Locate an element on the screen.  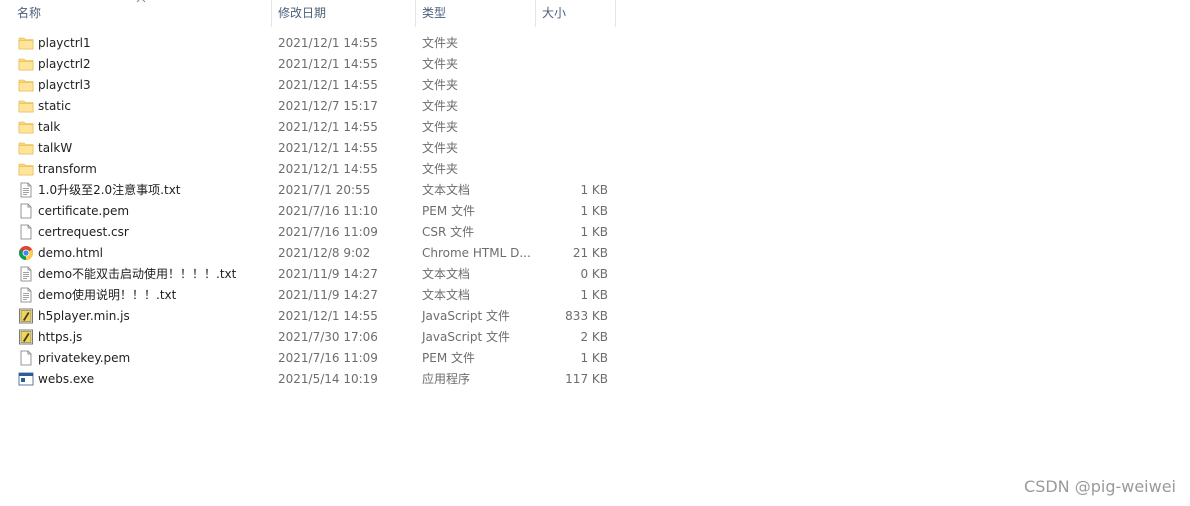
file-name: 1.0升级至2.0注意事项.txt is located at coordinates (109, 190).